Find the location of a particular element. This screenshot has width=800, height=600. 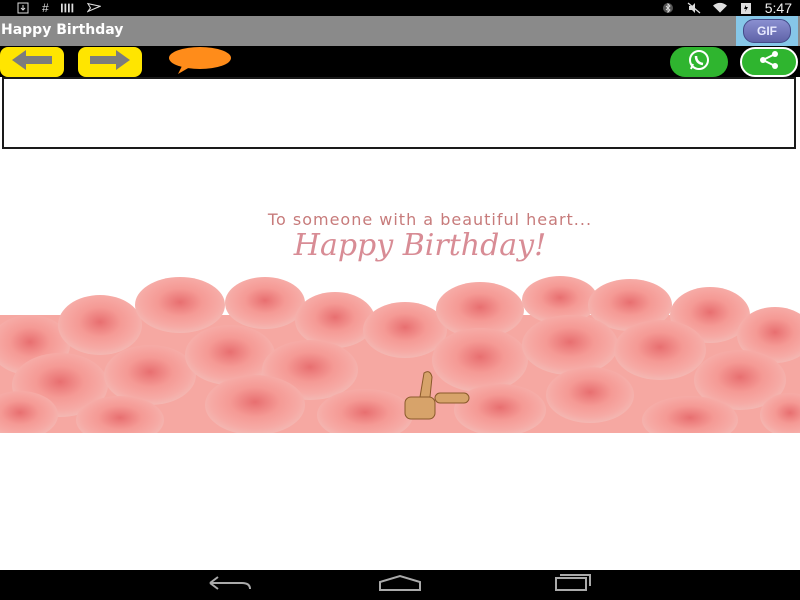

mute-icon is located at coordinates (694, 8).